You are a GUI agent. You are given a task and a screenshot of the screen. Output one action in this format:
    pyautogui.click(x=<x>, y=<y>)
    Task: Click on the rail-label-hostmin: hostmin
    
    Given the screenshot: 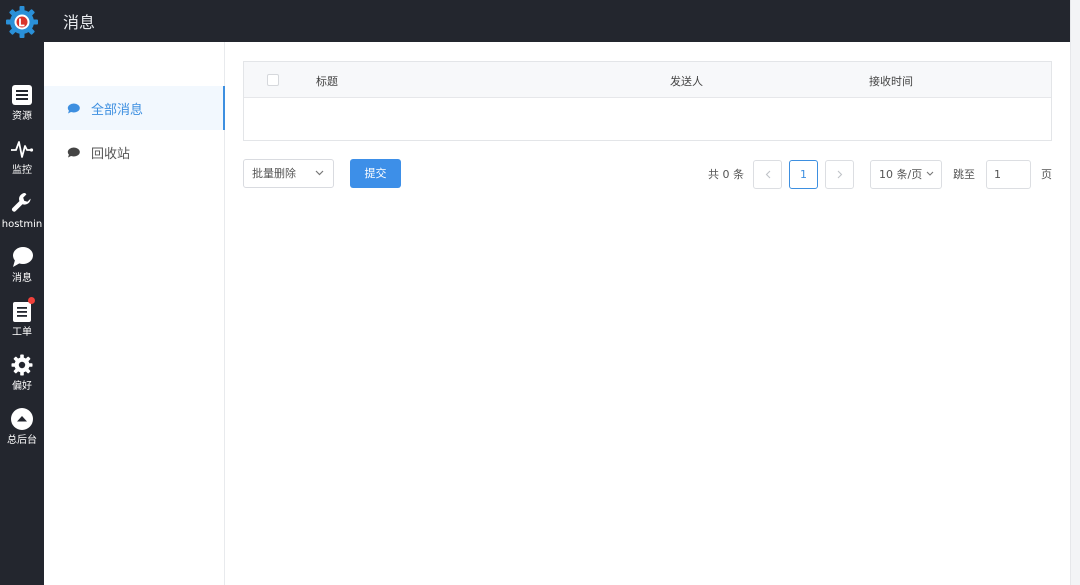 What is the action you would take?
    pyautogui.click(x=22, y=224)
    